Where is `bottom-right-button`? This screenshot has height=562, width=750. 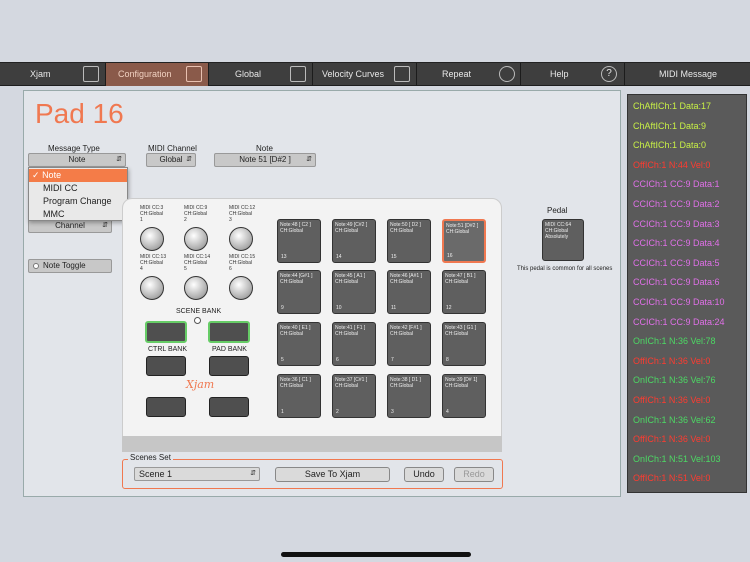
bottom-right-button is located at coordinates (229, 407).